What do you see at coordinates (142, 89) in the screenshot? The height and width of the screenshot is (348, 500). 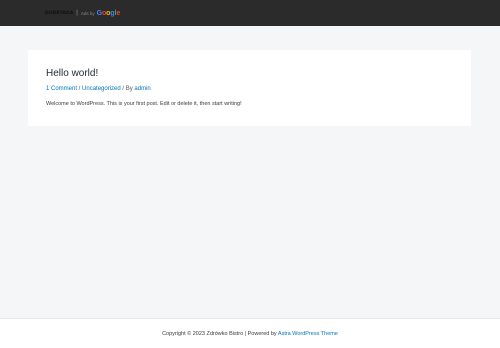 I see `author-link: admin` at bounding box center [142, 89].